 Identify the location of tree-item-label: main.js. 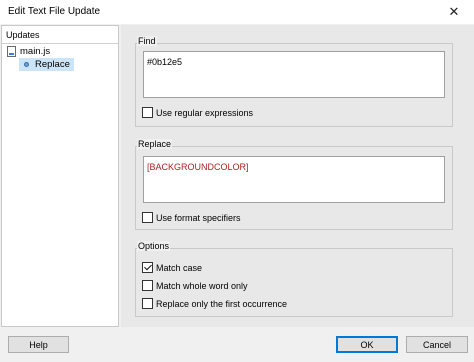
(35, 51).